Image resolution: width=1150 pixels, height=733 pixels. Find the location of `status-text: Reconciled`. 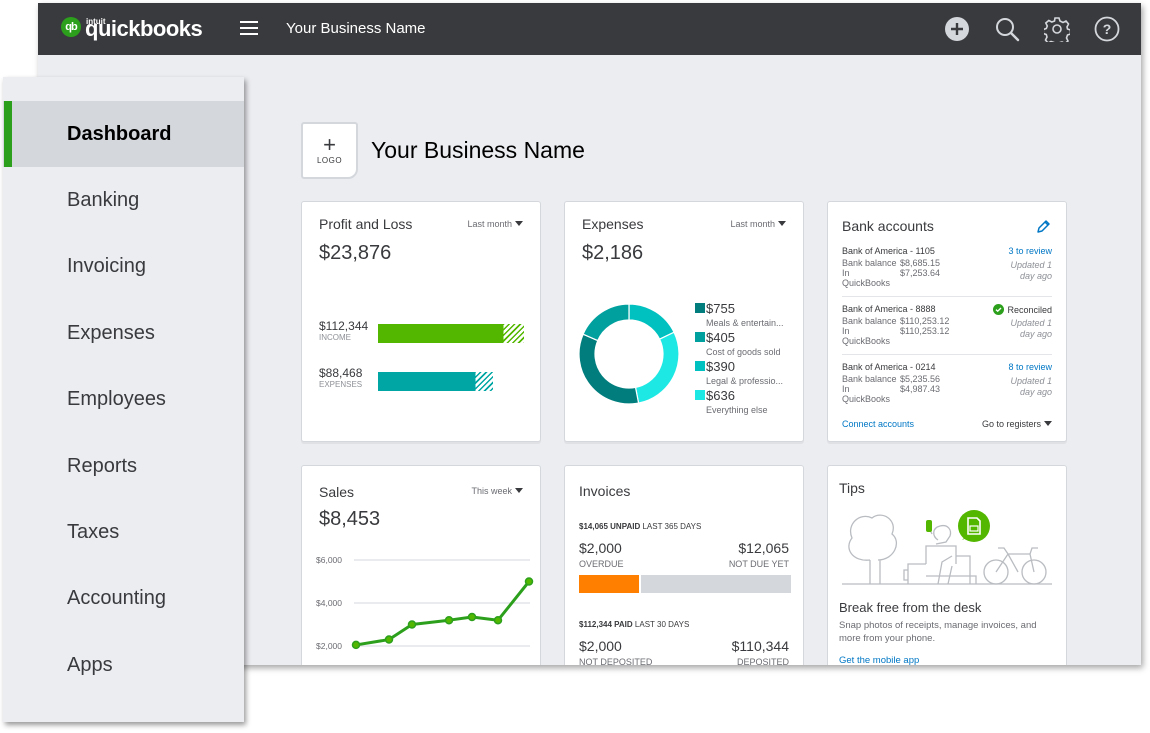

status-text: Reconciled is located at coordinates (1029, 309).